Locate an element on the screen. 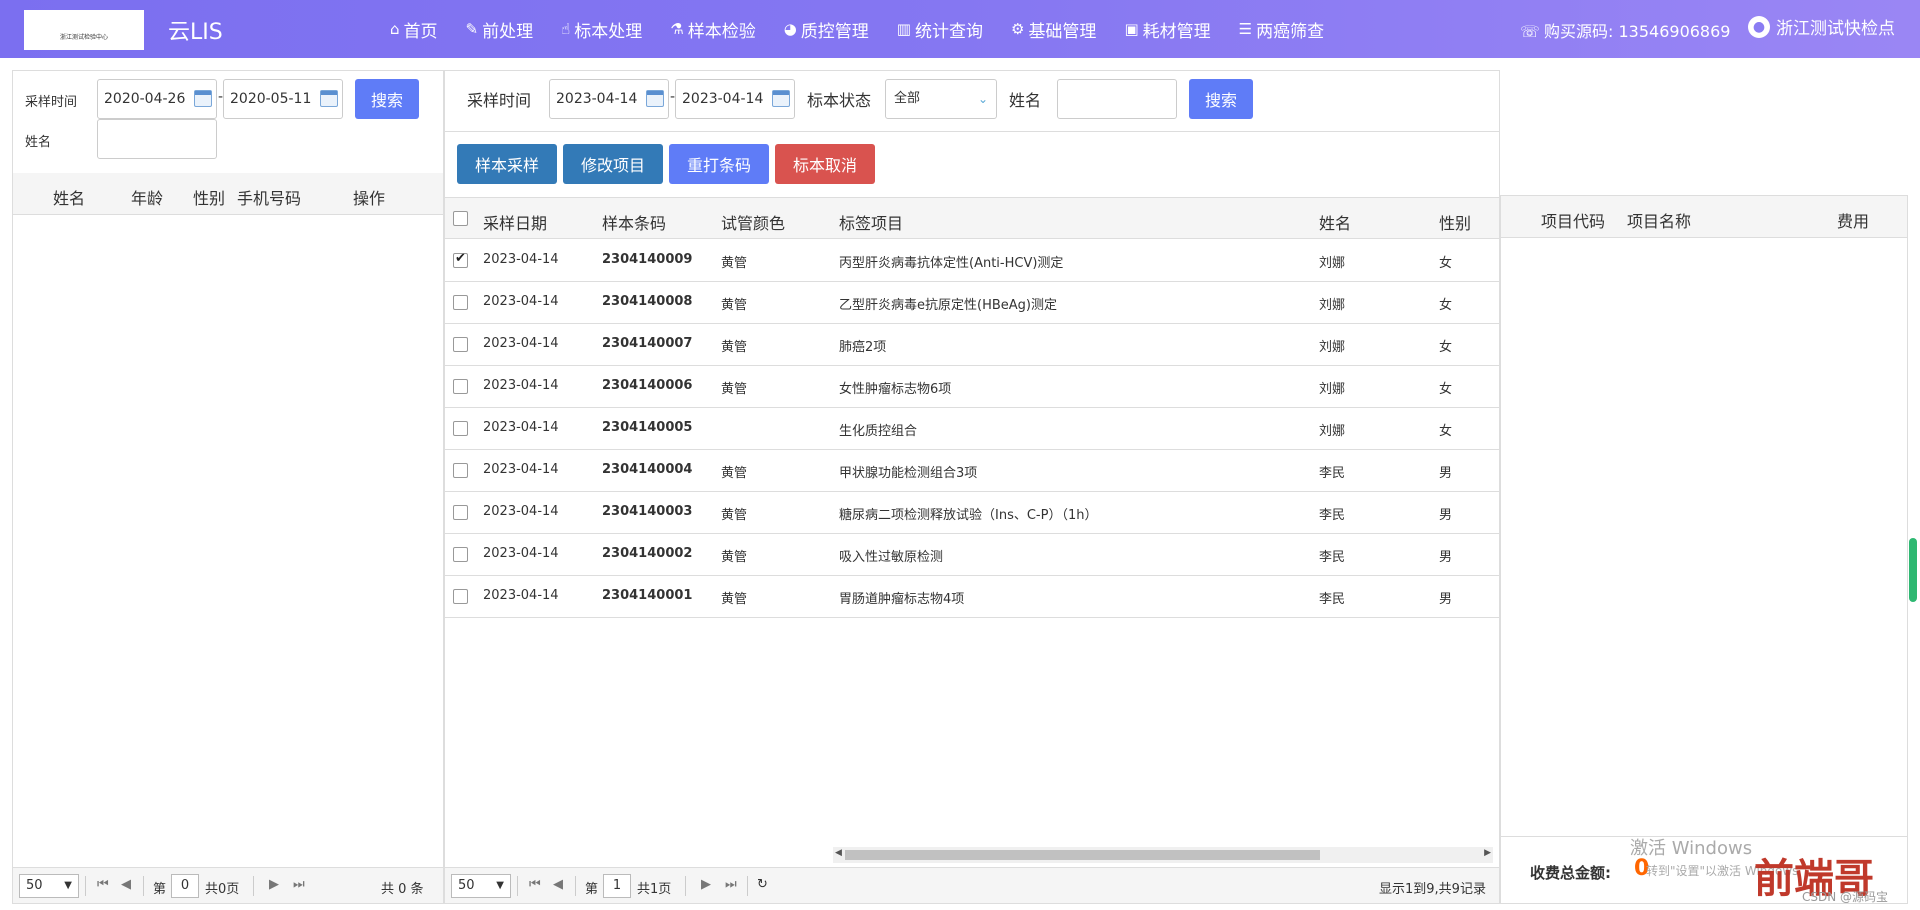 Image resolution: width=1920 pixels, height=910 pixels. refresh-icon: ↻ is located at coordinates (762, 884).